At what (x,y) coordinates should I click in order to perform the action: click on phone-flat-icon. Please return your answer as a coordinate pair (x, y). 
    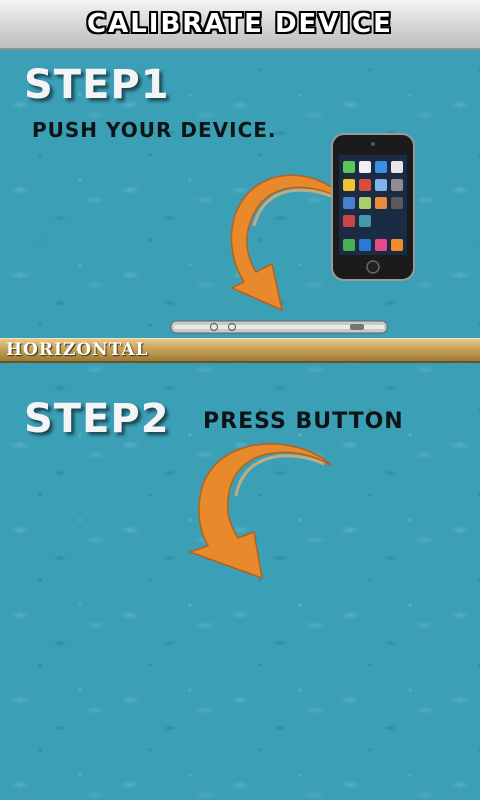
    Looking at the image, I should click on (279, 327).